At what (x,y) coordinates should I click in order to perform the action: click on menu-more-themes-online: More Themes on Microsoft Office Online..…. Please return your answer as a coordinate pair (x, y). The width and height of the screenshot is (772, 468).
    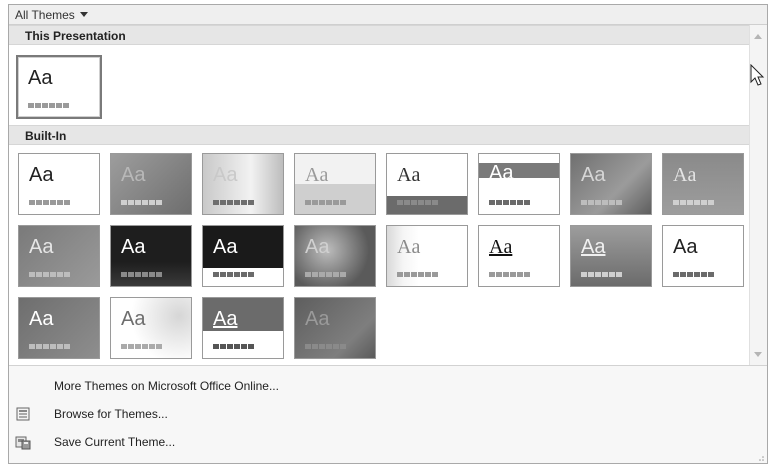
    Looking at the image, I should click on (388, 386).